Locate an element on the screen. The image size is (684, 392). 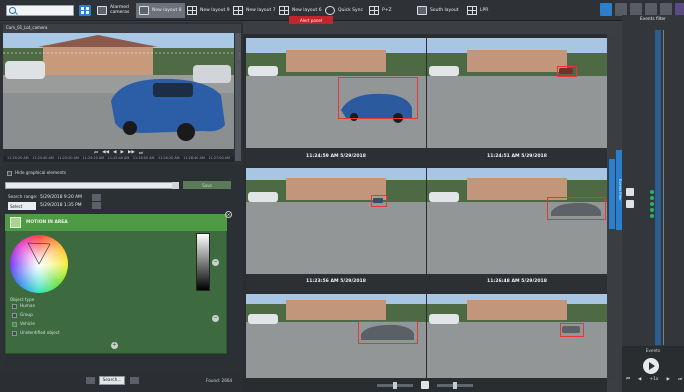
camera-tile: 11:23:56 AM 5/29/2018 is located at coordinates (336, 230).